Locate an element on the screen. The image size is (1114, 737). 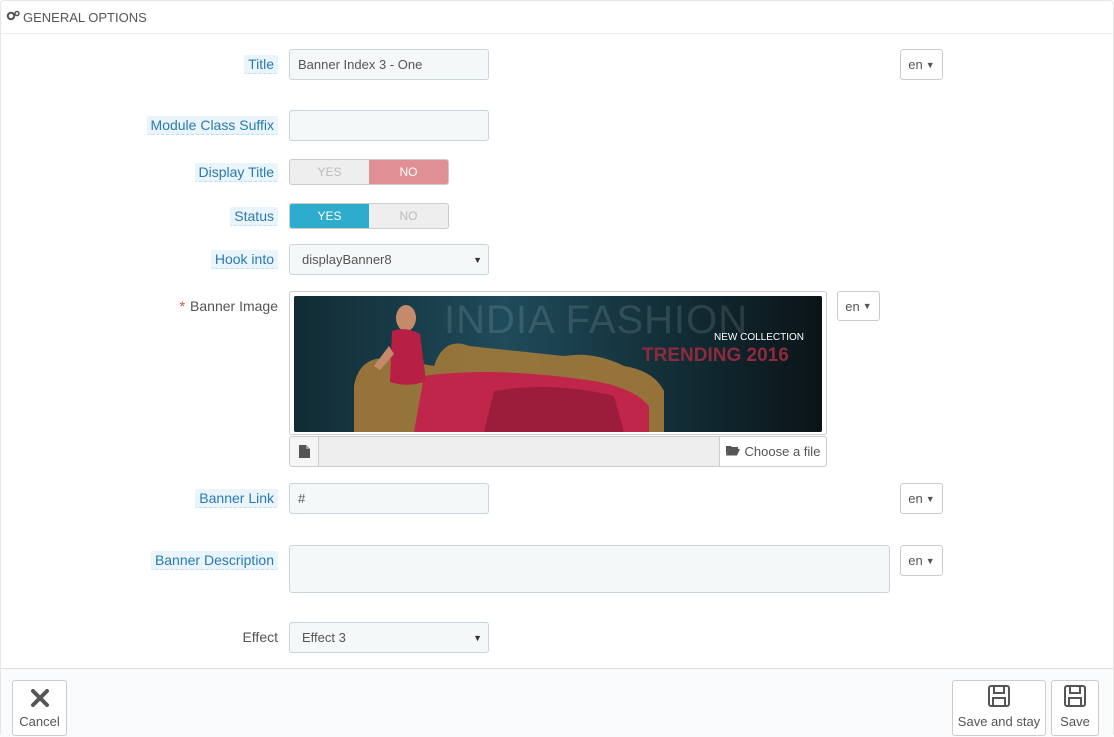
panel-footer: Cancel Save and stay Save is located at coordinates (557, 702).